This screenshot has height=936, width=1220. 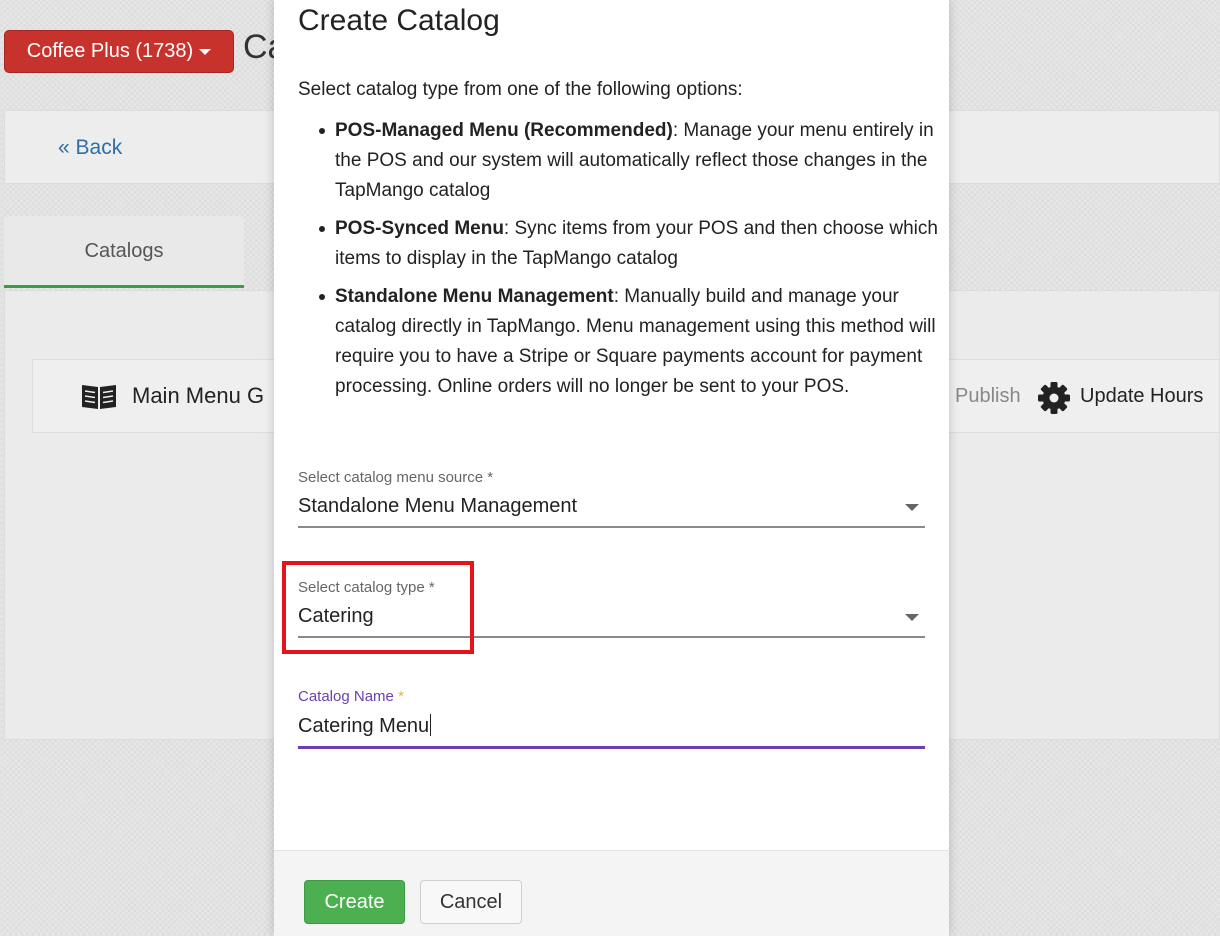 I want to click on store-selector-button: Coffee Plus (1738), so click(x=119, y=51).